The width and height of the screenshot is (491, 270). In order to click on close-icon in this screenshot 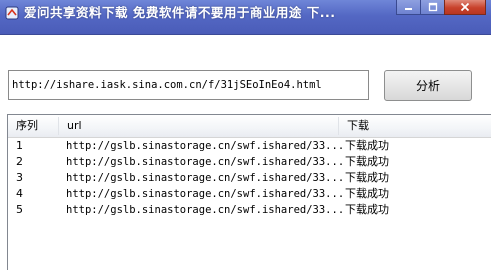, I will do `click(465, 7)`.